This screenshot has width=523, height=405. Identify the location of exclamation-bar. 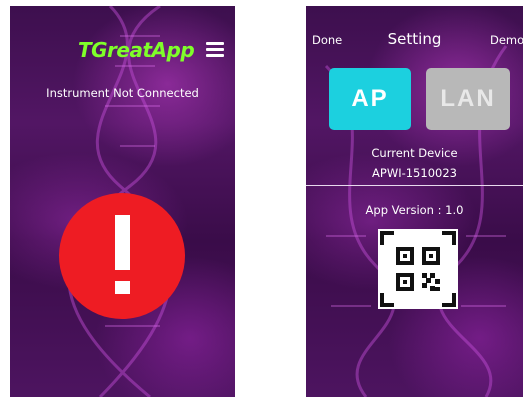
(122, 242).